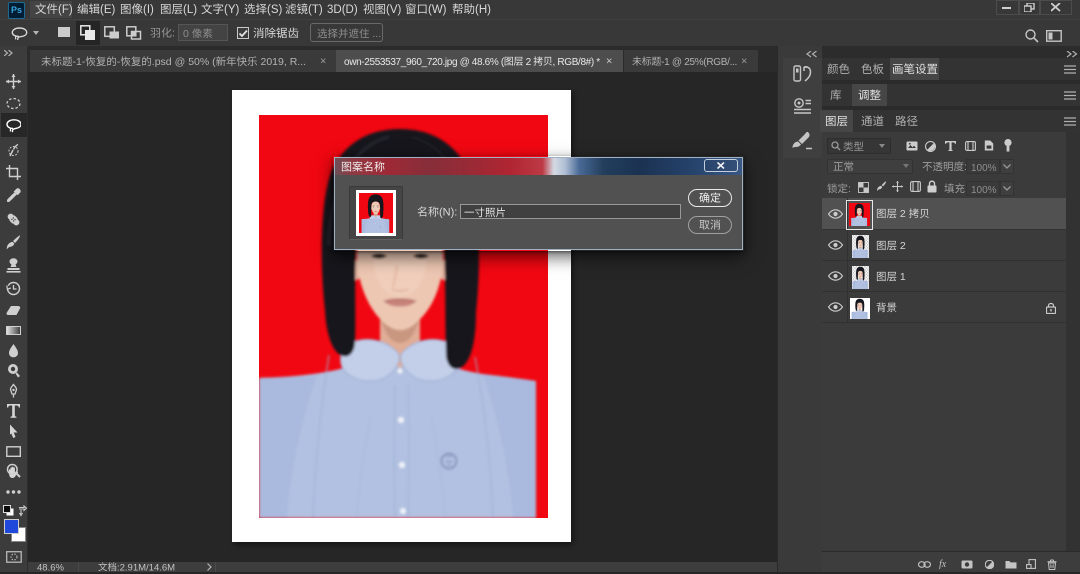 This screenshot has width=1080, height=574. I want to click on svg-text: (W), so click(437, 10).